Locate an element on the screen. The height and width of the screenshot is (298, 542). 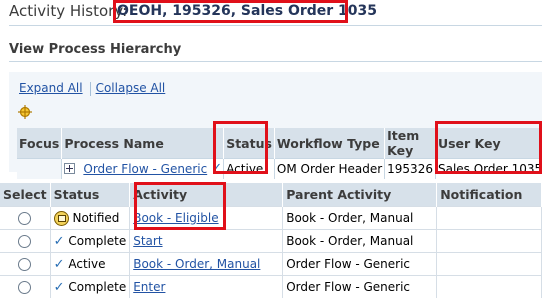
notification-icon is located at coordinates (61, 218).